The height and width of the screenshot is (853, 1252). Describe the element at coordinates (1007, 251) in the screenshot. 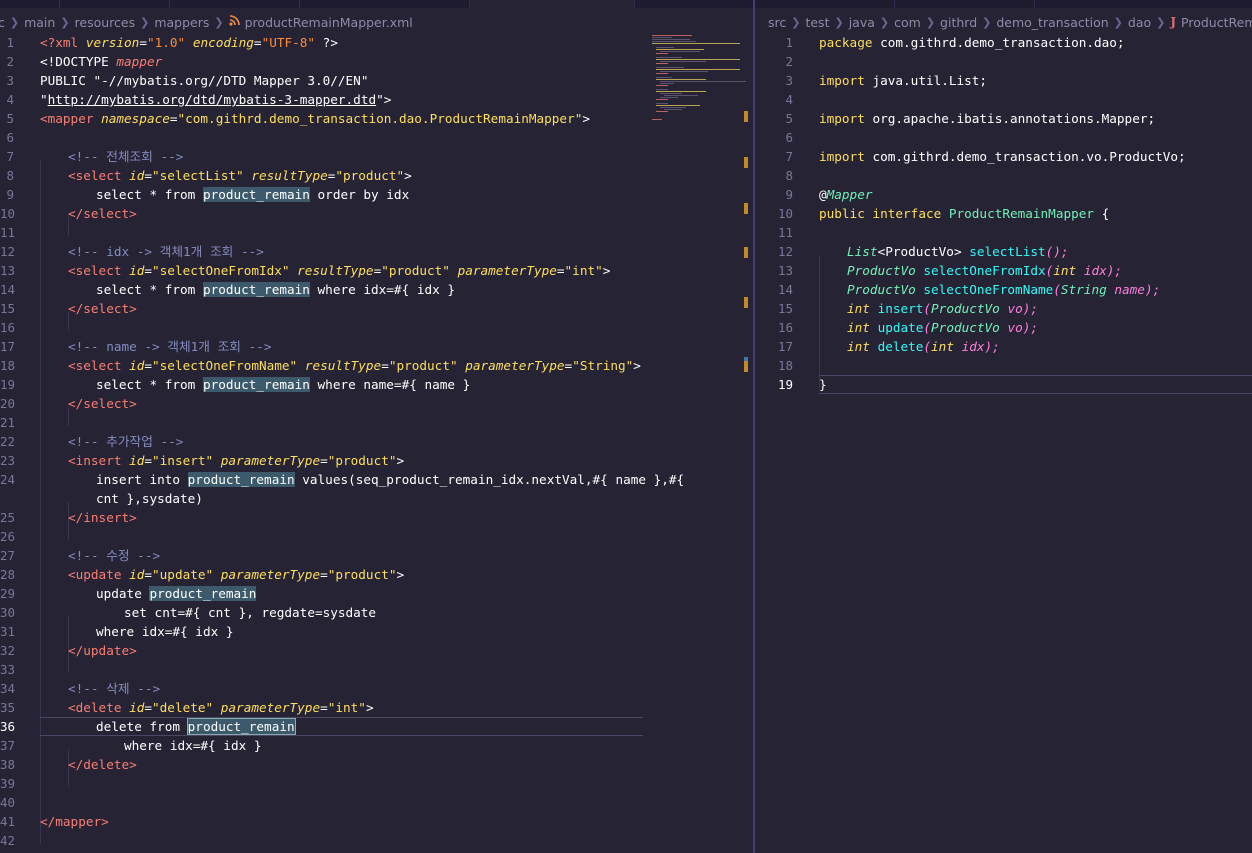

I see `java-token: selectList` at that location.